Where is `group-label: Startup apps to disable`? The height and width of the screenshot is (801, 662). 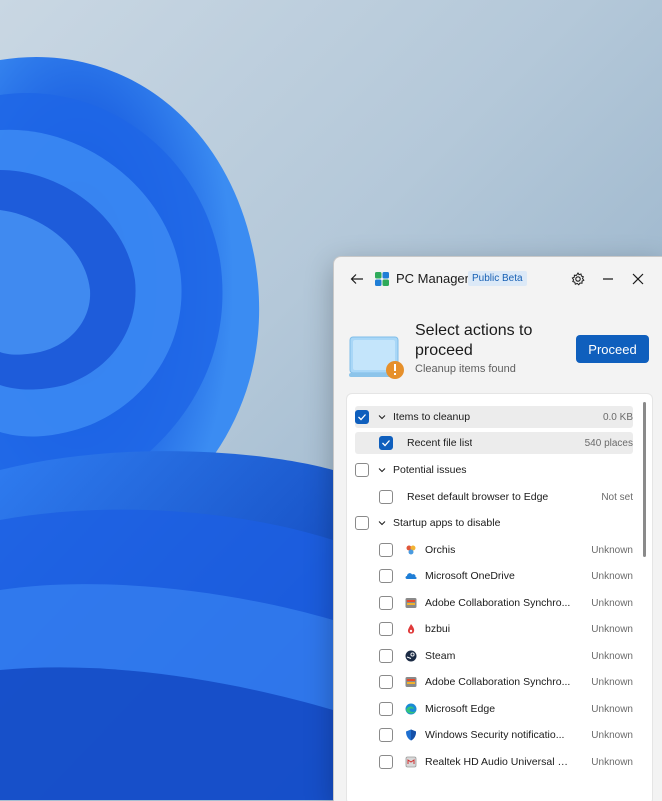
group-label: Startup apps to disable is located at coordinates (447, 523).